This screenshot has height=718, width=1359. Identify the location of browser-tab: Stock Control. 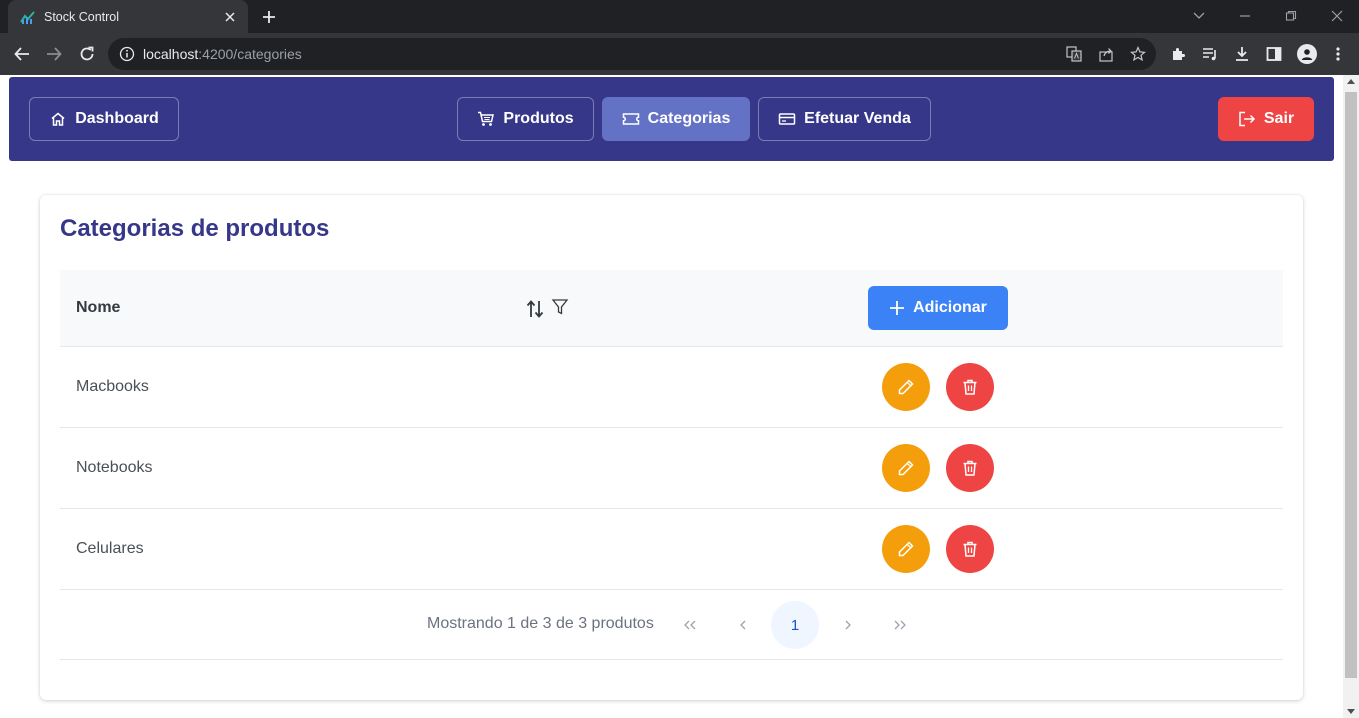
(128, 16).